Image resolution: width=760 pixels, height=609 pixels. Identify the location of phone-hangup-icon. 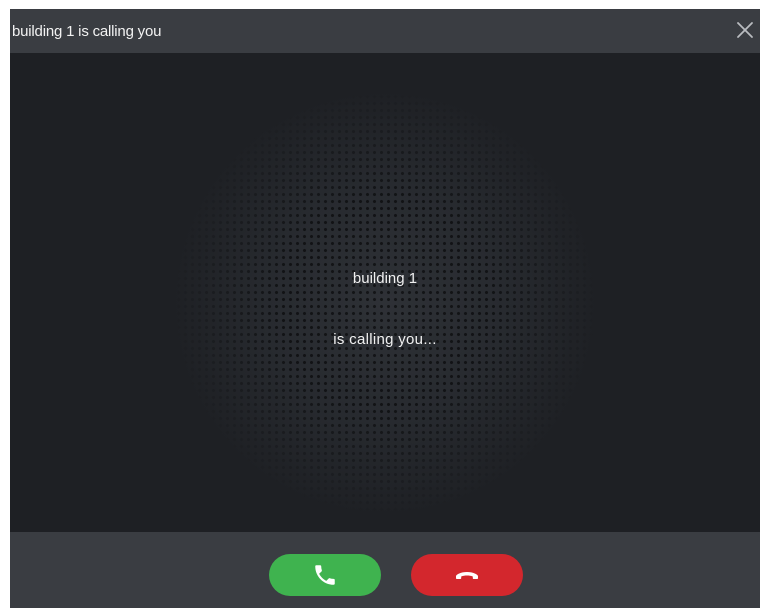
(467, 575).